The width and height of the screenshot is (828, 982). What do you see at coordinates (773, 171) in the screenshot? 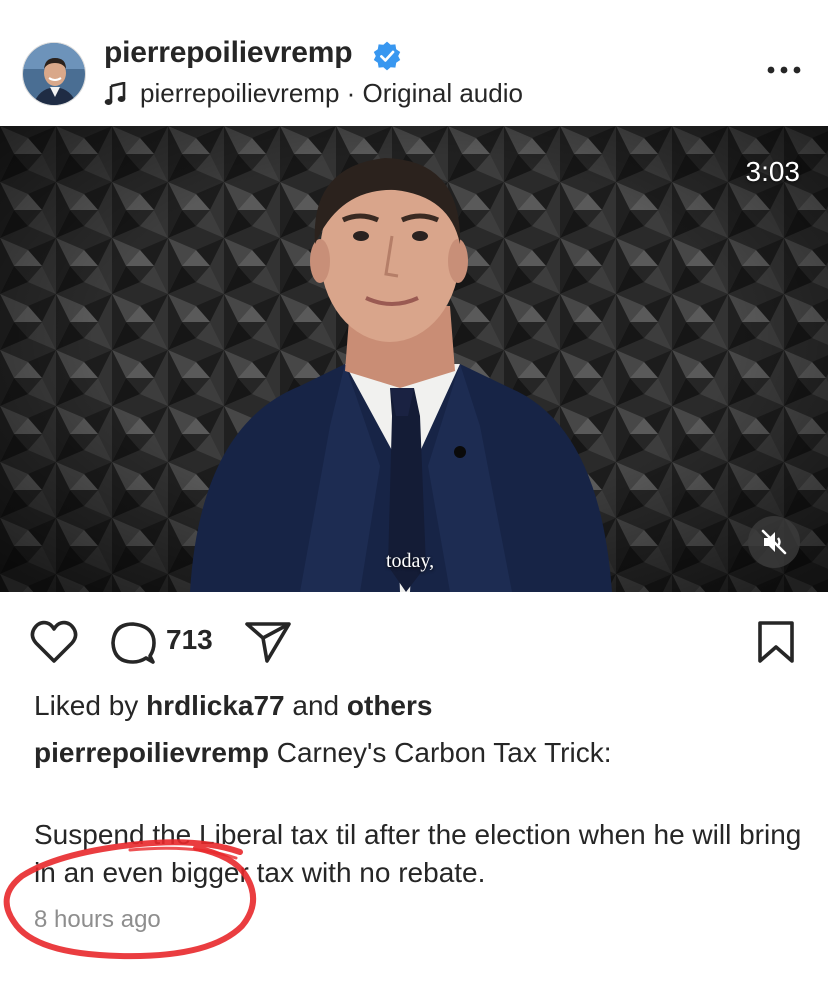
I see `video-duration: 3:03` at bounding box center [773, 171].